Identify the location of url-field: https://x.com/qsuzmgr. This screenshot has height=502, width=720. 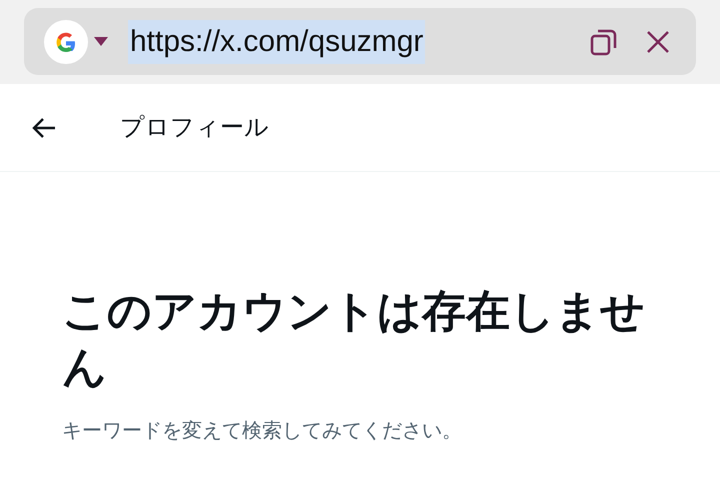
(277, 42).